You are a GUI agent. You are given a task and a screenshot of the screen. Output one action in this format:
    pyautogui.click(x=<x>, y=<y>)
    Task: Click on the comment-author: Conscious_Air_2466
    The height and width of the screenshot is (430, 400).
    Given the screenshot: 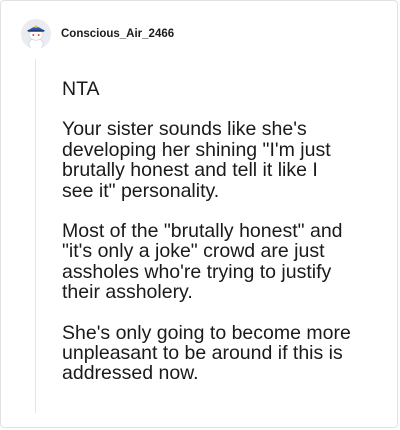 What is the action you would take?
    pyautogui.click(x=117, y=34)
    